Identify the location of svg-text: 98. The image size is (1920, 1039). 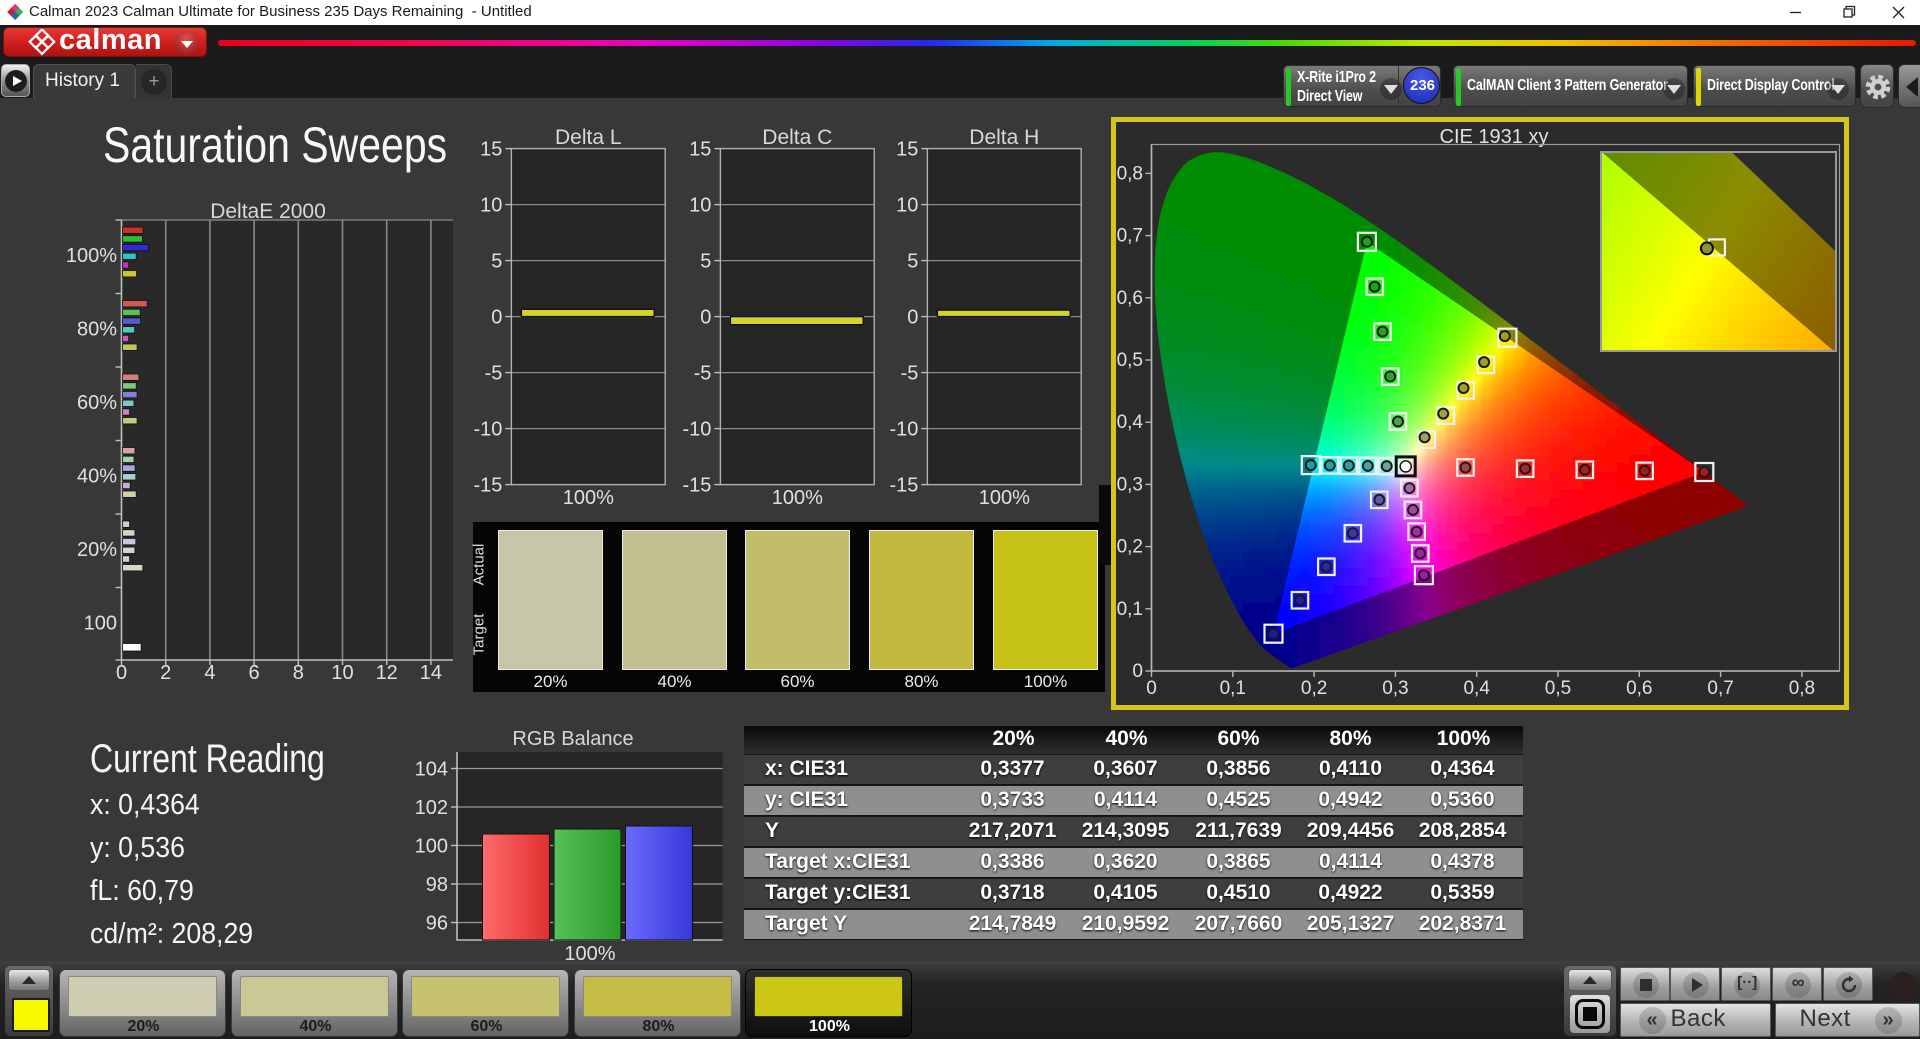
(437, 885).